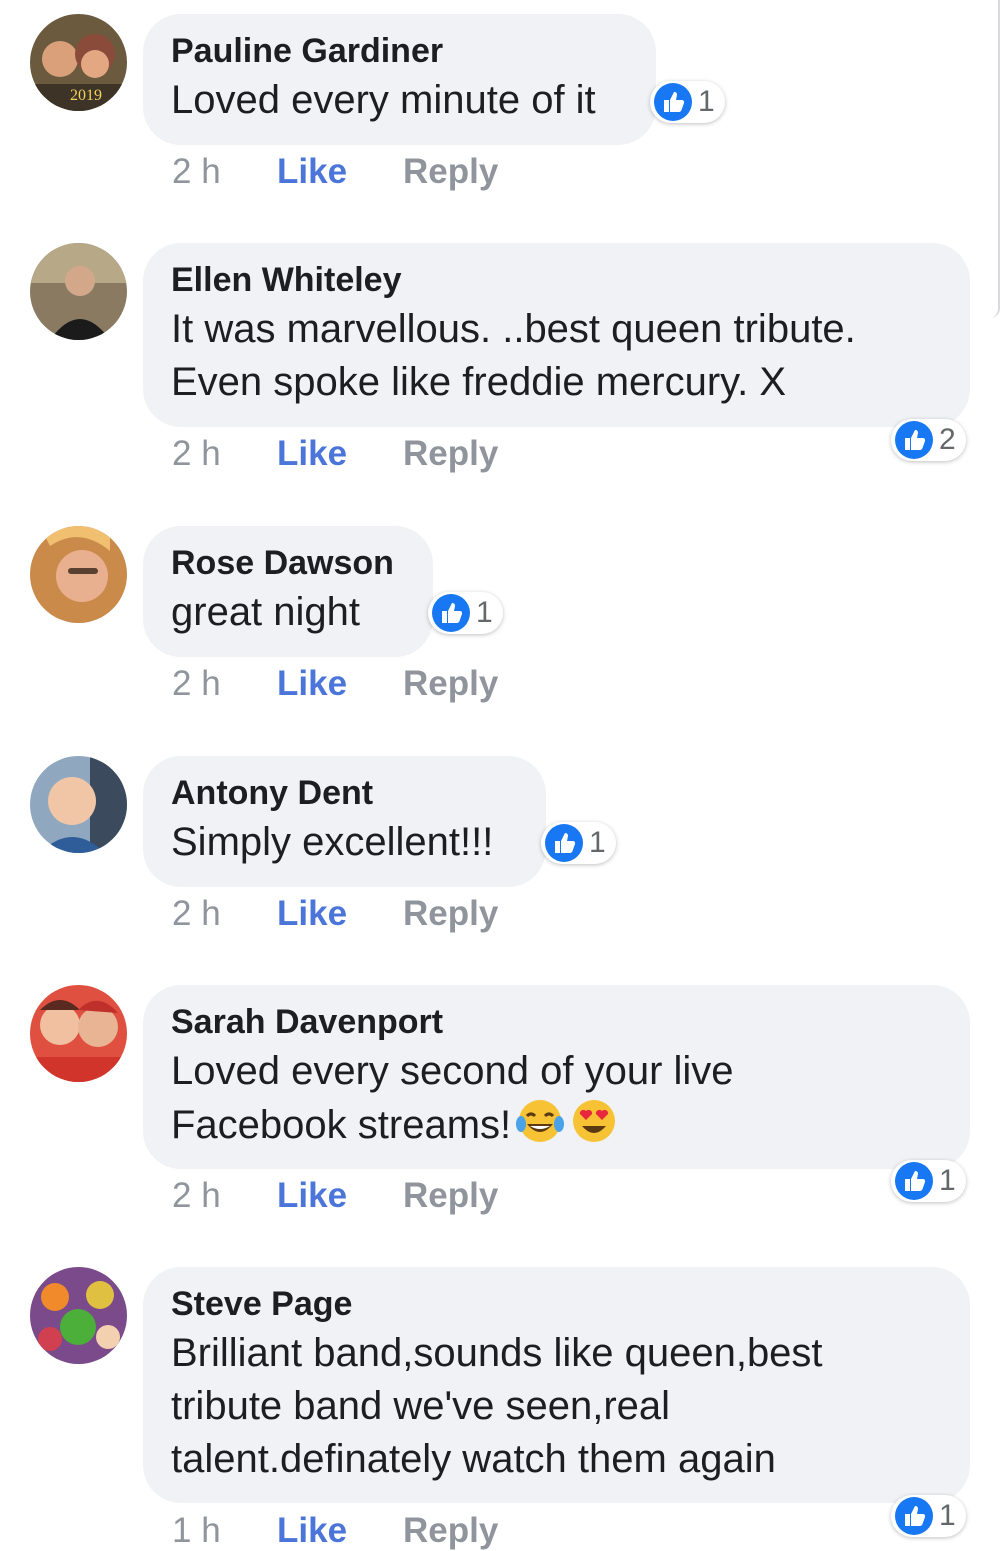 This screenshot has width=1000, height=1551. Describe the element at coordinates (288, 563) in the screenshot. I see `comment-author: Rose Dawson` at that location.